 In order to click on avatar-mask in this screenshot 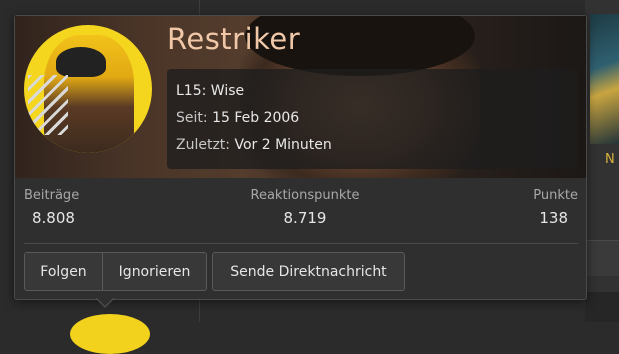, I will do `click(81, 62)`.